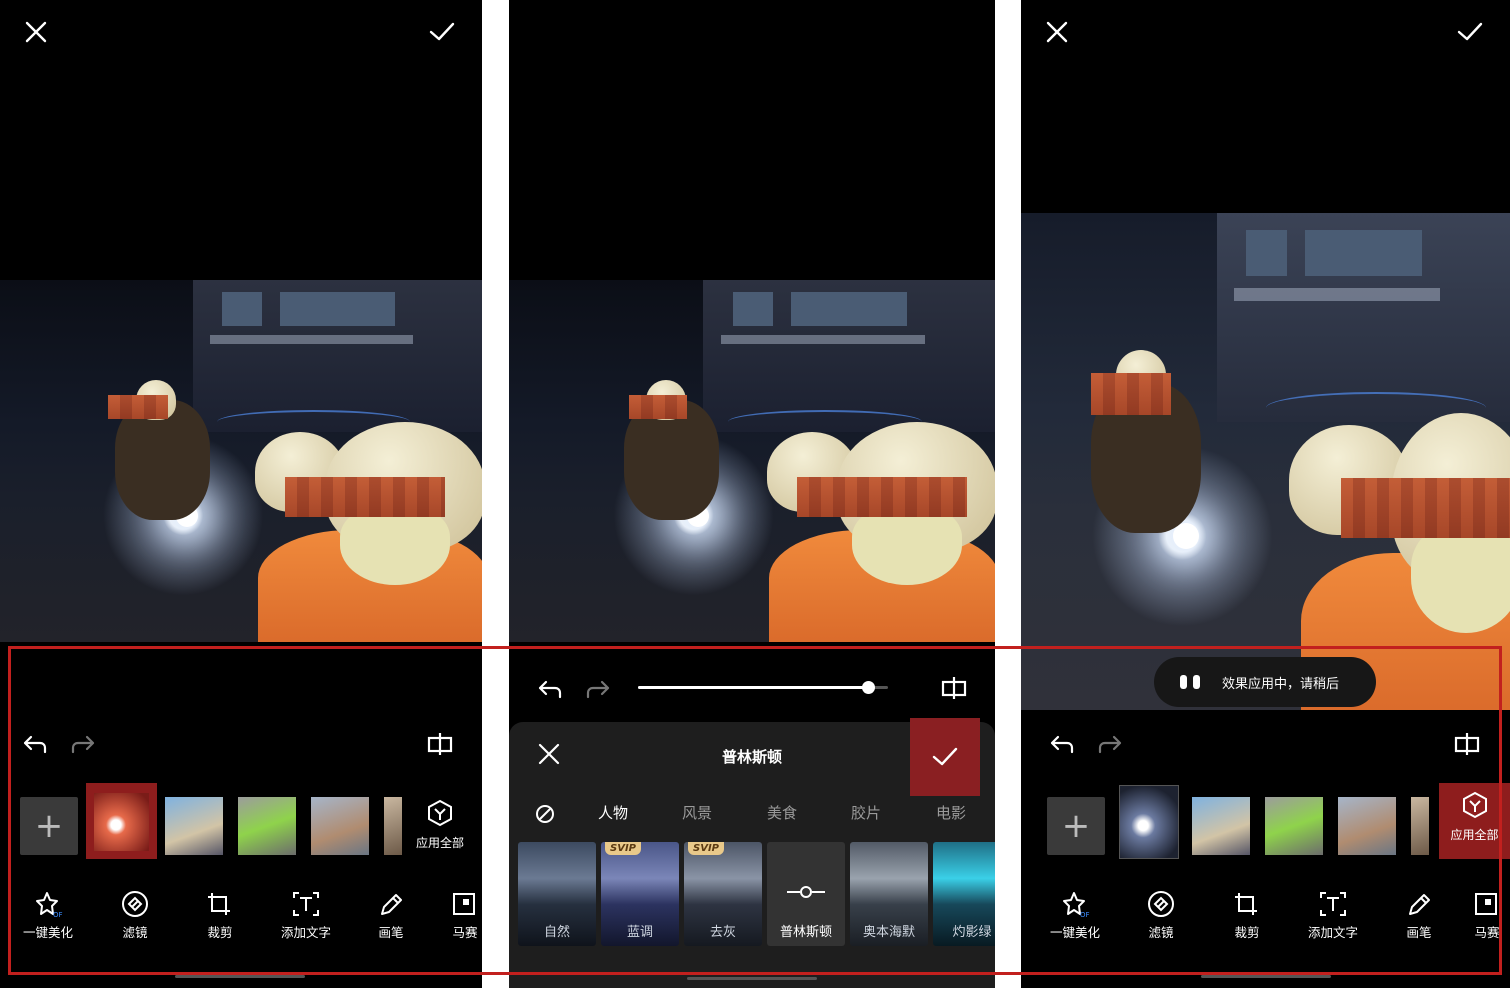 The width and height of the screenshot is (1510, 988). Describe the element at coordinates (613, 812) in the screenshot. I see `tab-people: 人物` at that location.